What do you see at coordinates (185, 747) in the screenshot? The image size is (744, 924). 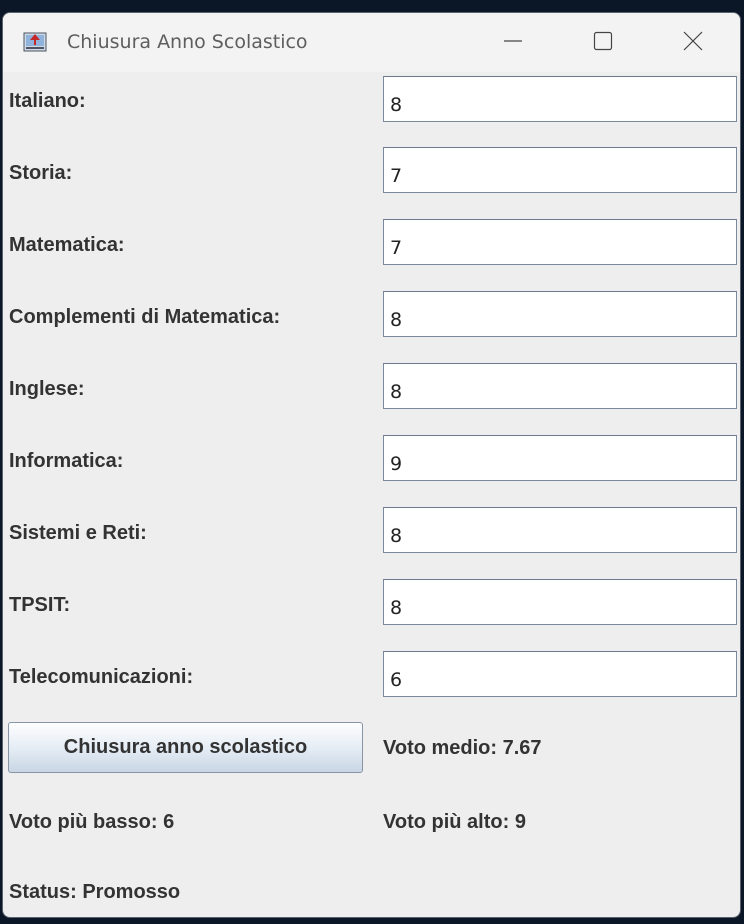 I see `chiusura-anno-button: Chiusura anno scolastico` at bounding box center [185, 747].